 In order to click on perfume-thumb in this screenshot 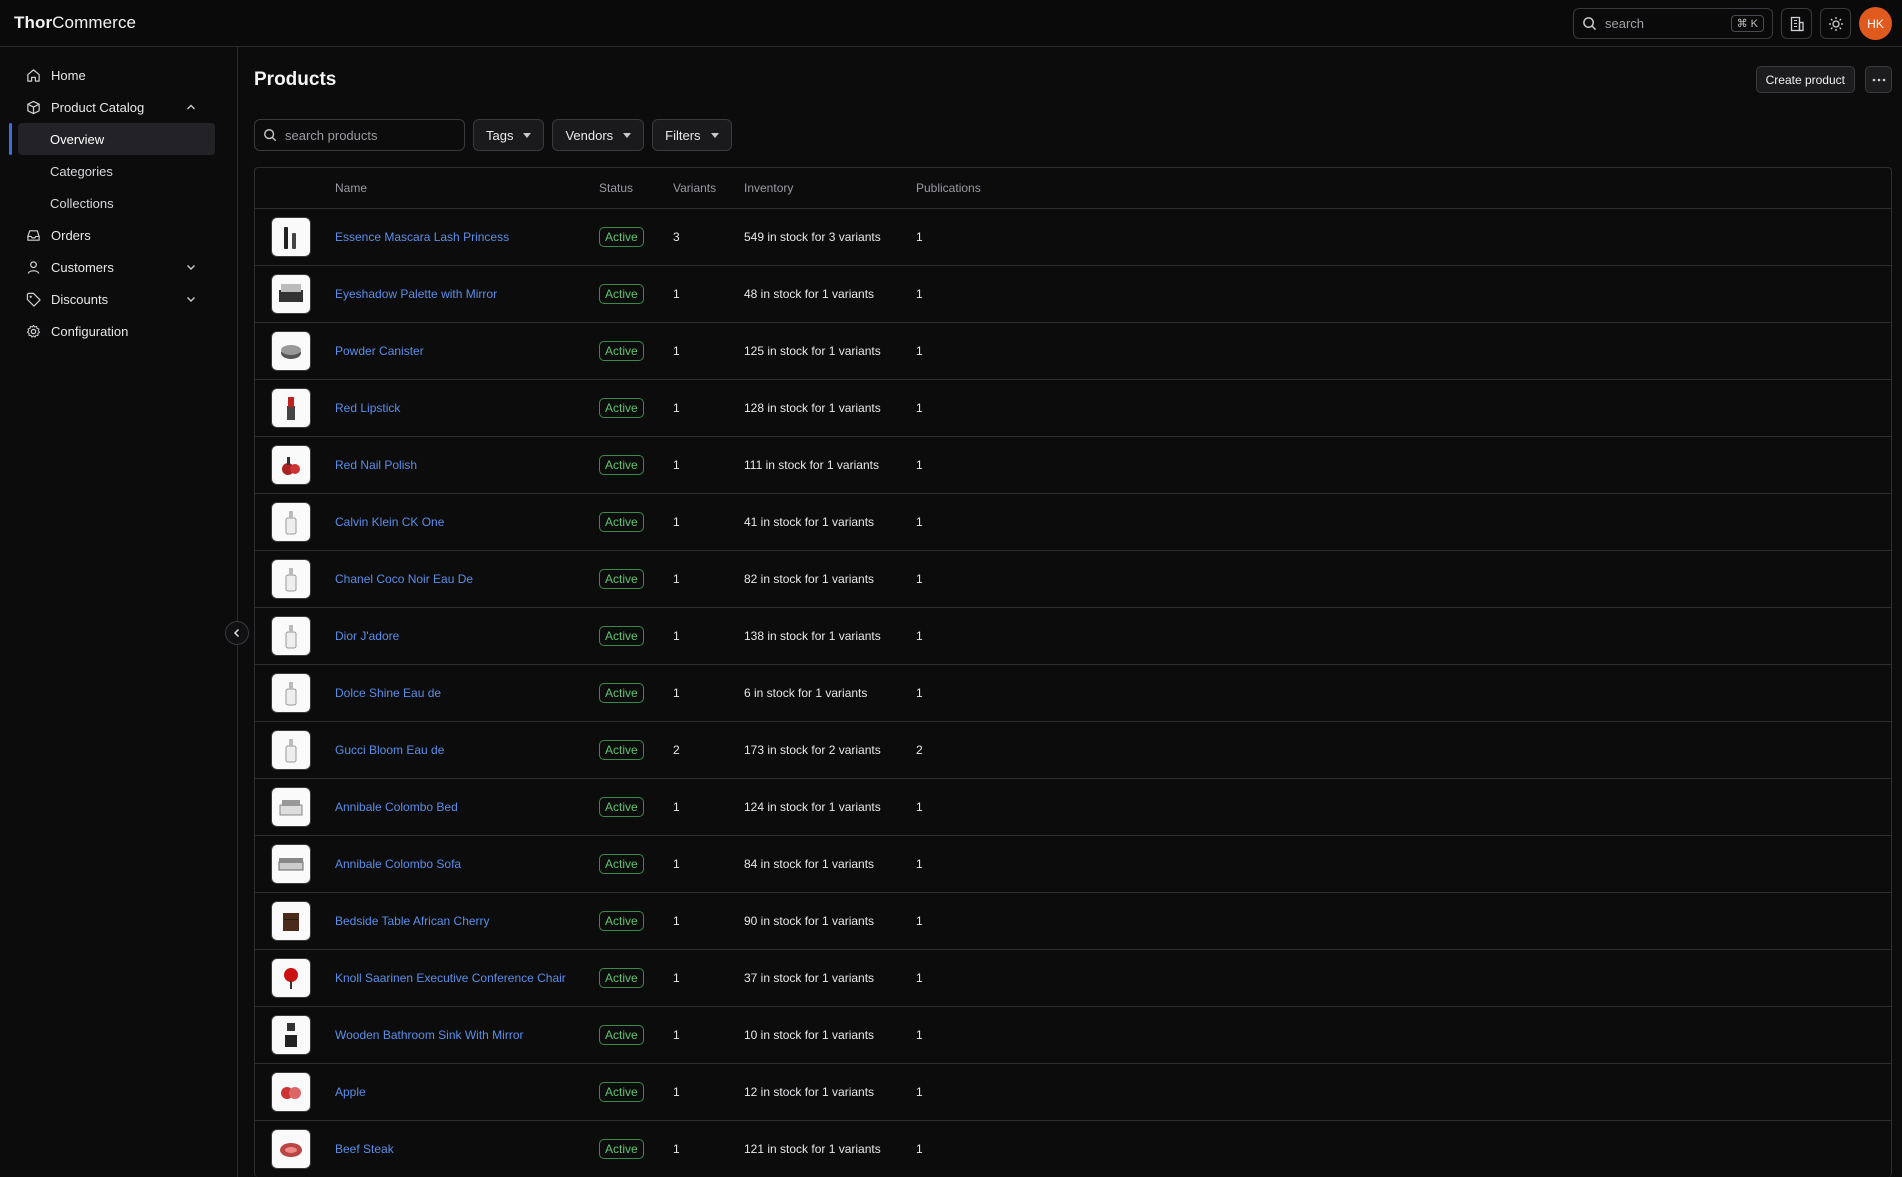, I will do `click(291, 751)`.